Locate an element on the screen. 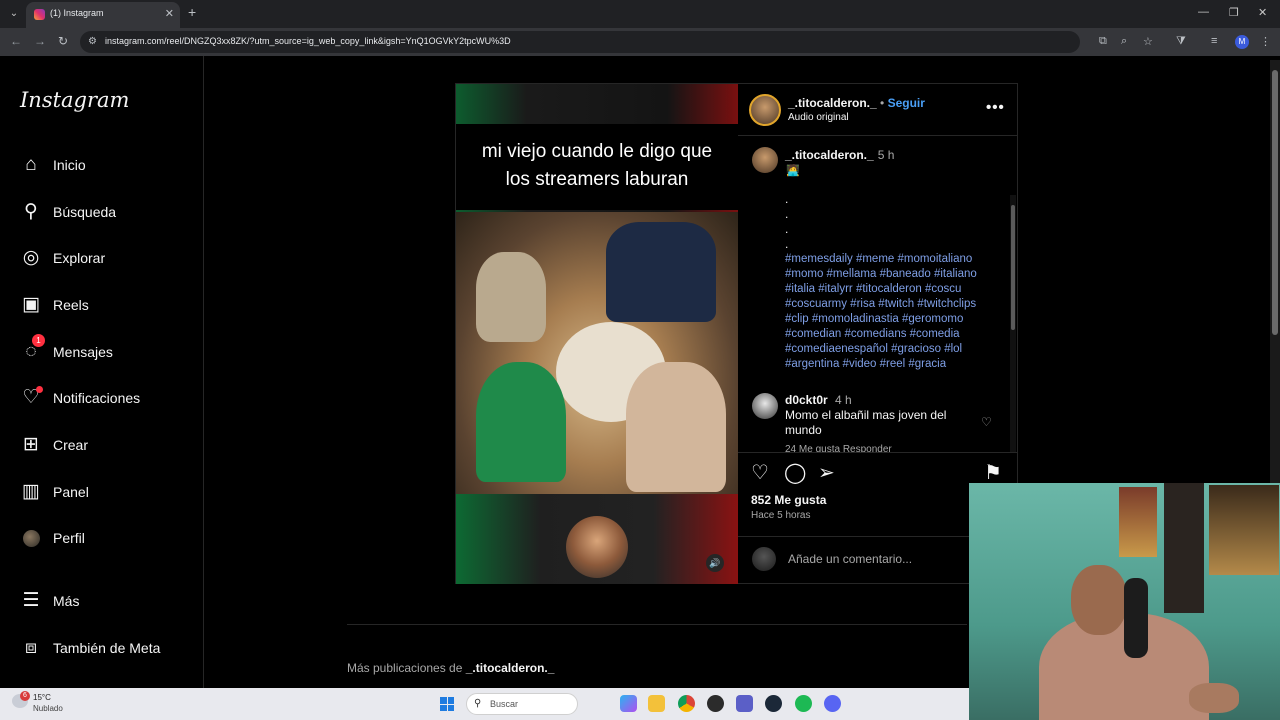  obs-icon is located at coordinates (715, 703).